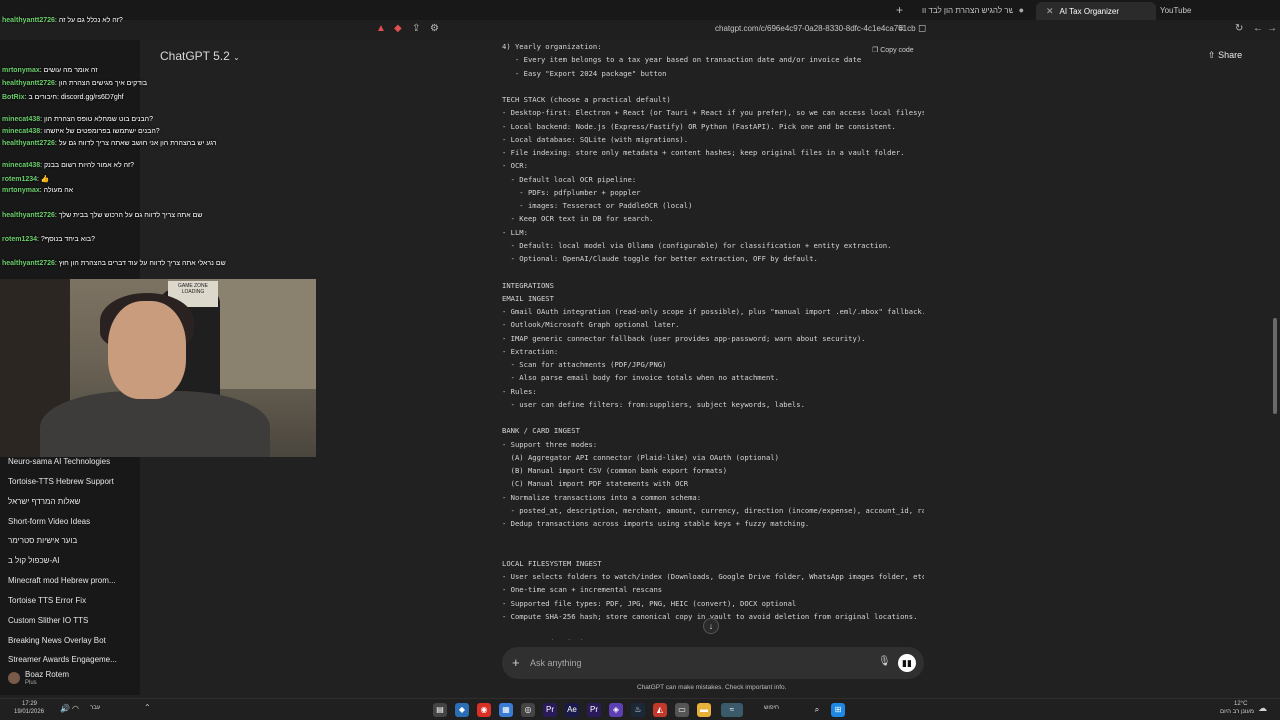 Image resolution: width=1280 pixels, height=720 pixels. Describe the element at coordinates (817, 710) in the screenshot. I see `search-icon: ⌕` at that location.